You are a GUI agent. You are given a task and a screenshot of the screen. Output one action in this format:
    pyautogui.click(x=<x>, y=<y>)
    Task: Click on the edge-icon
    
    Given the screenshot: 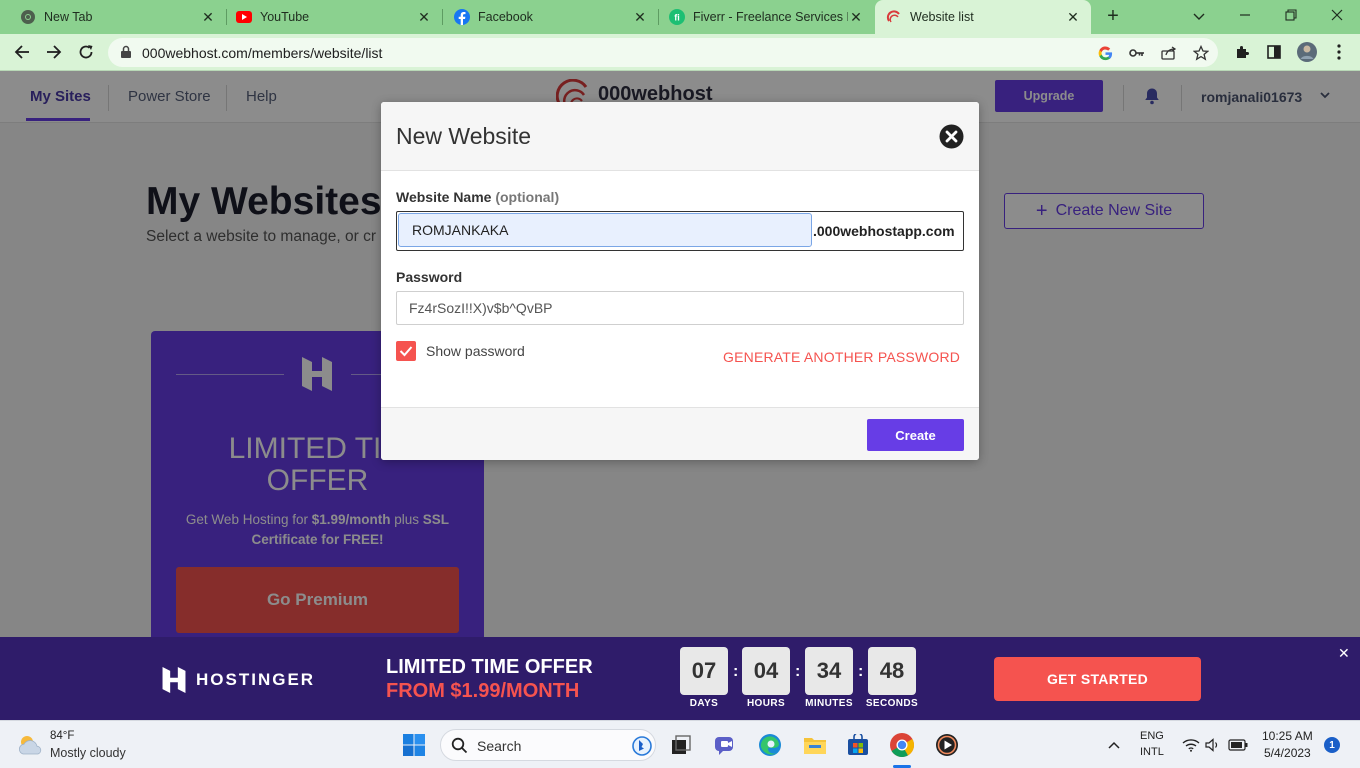 What is the action you would take?
    pyautogui.click(x=770, y=745)
    